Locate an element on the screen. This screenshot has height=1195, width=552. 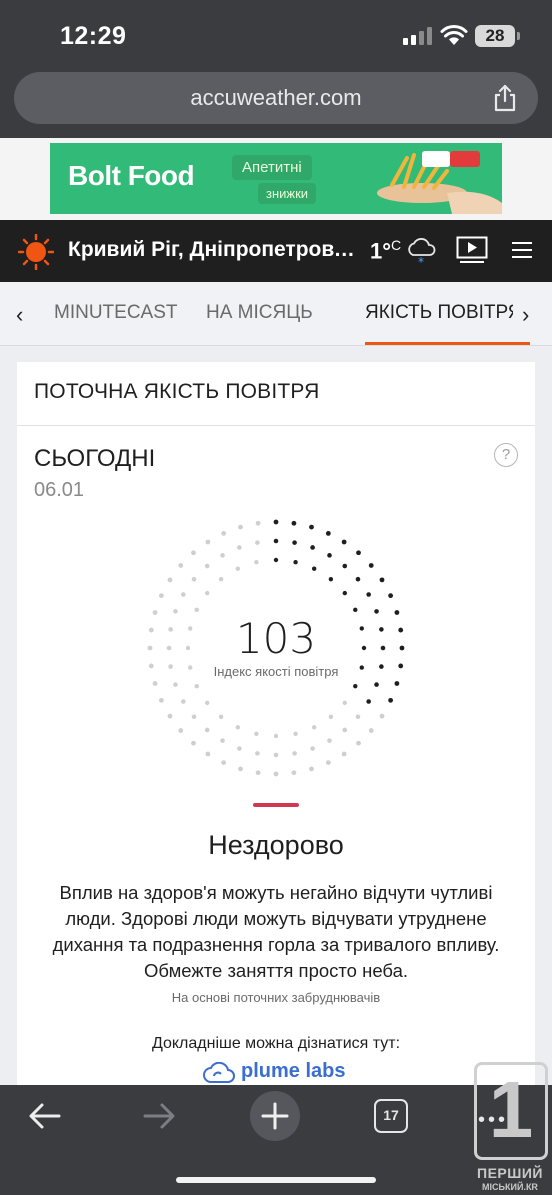
back-arrow-icon is located at coordinates (45, 1116).